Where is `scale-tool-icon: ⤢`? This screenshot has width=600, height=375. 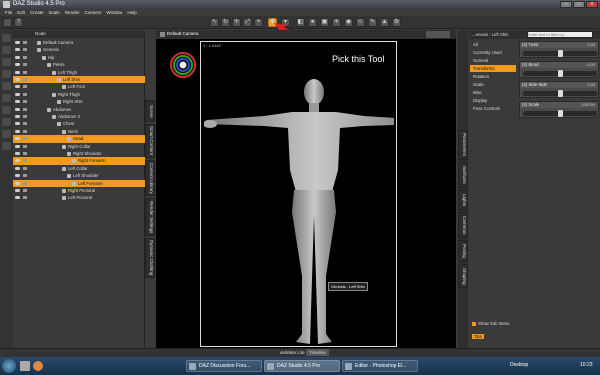
scale-tool-icon: ⤢ is located at coordinates (247, 22).